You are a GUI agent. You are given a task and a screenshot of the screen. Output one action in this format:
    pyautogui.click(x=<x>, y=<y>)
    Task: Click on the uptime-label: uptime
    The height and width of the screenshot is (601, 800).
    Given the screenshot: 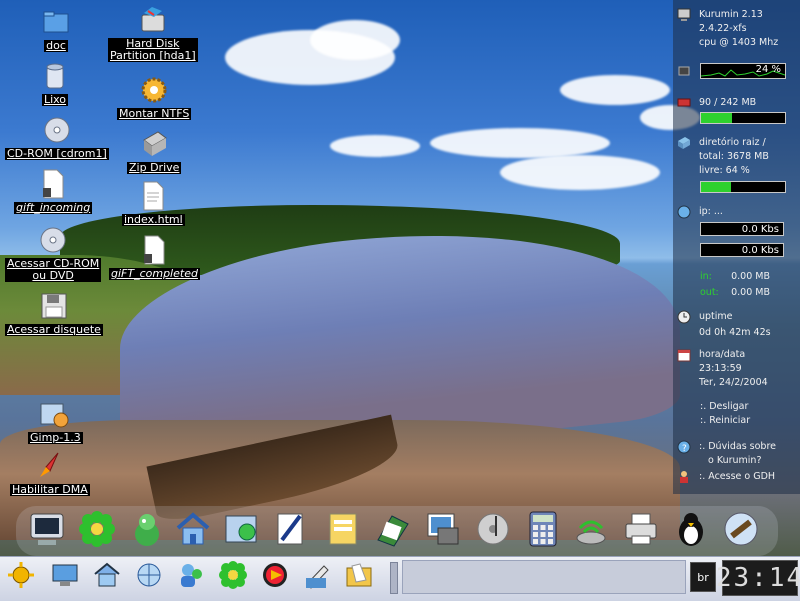 What is the action you would take?
    pyautogui.click(x=716, y=316)
    